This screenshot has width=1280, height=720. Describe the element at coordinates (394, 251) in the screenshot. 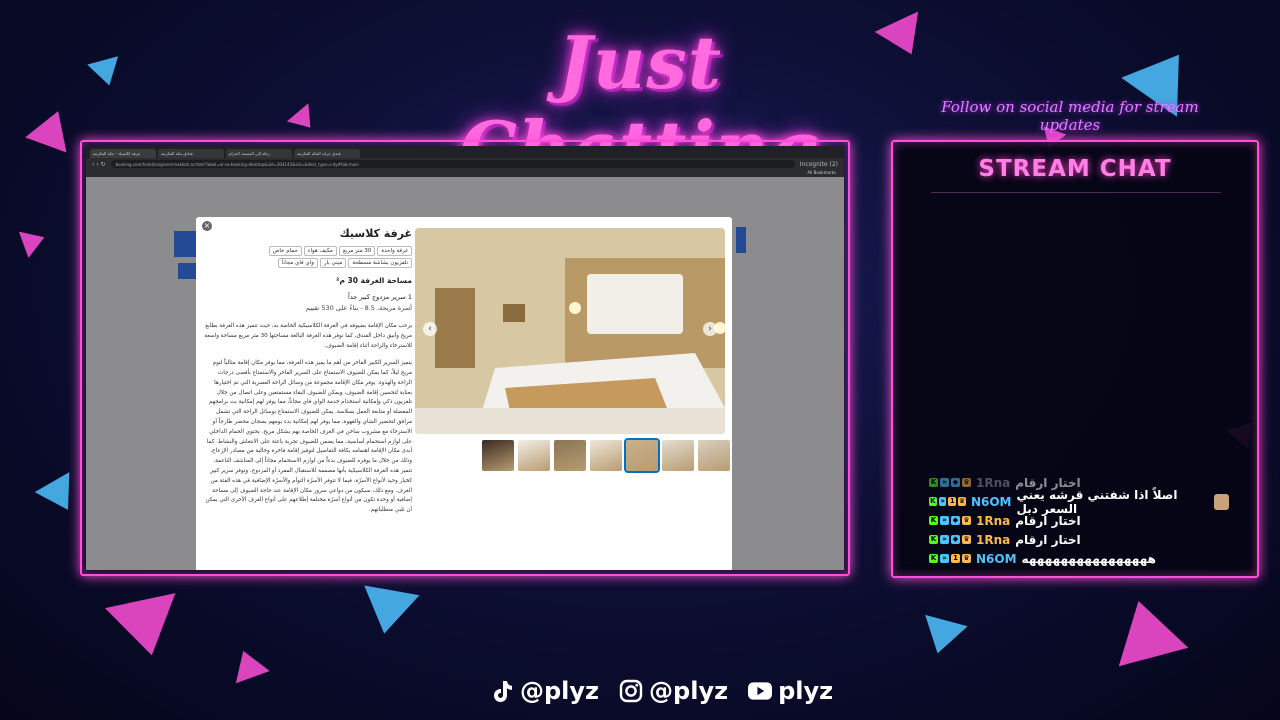

I see `facility-badge: غرفة واحدة` at that location.